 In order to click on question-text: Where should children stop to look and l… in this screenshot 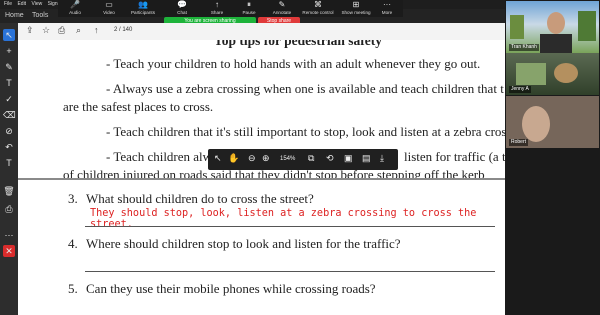, I will do `click(243, 243)`.